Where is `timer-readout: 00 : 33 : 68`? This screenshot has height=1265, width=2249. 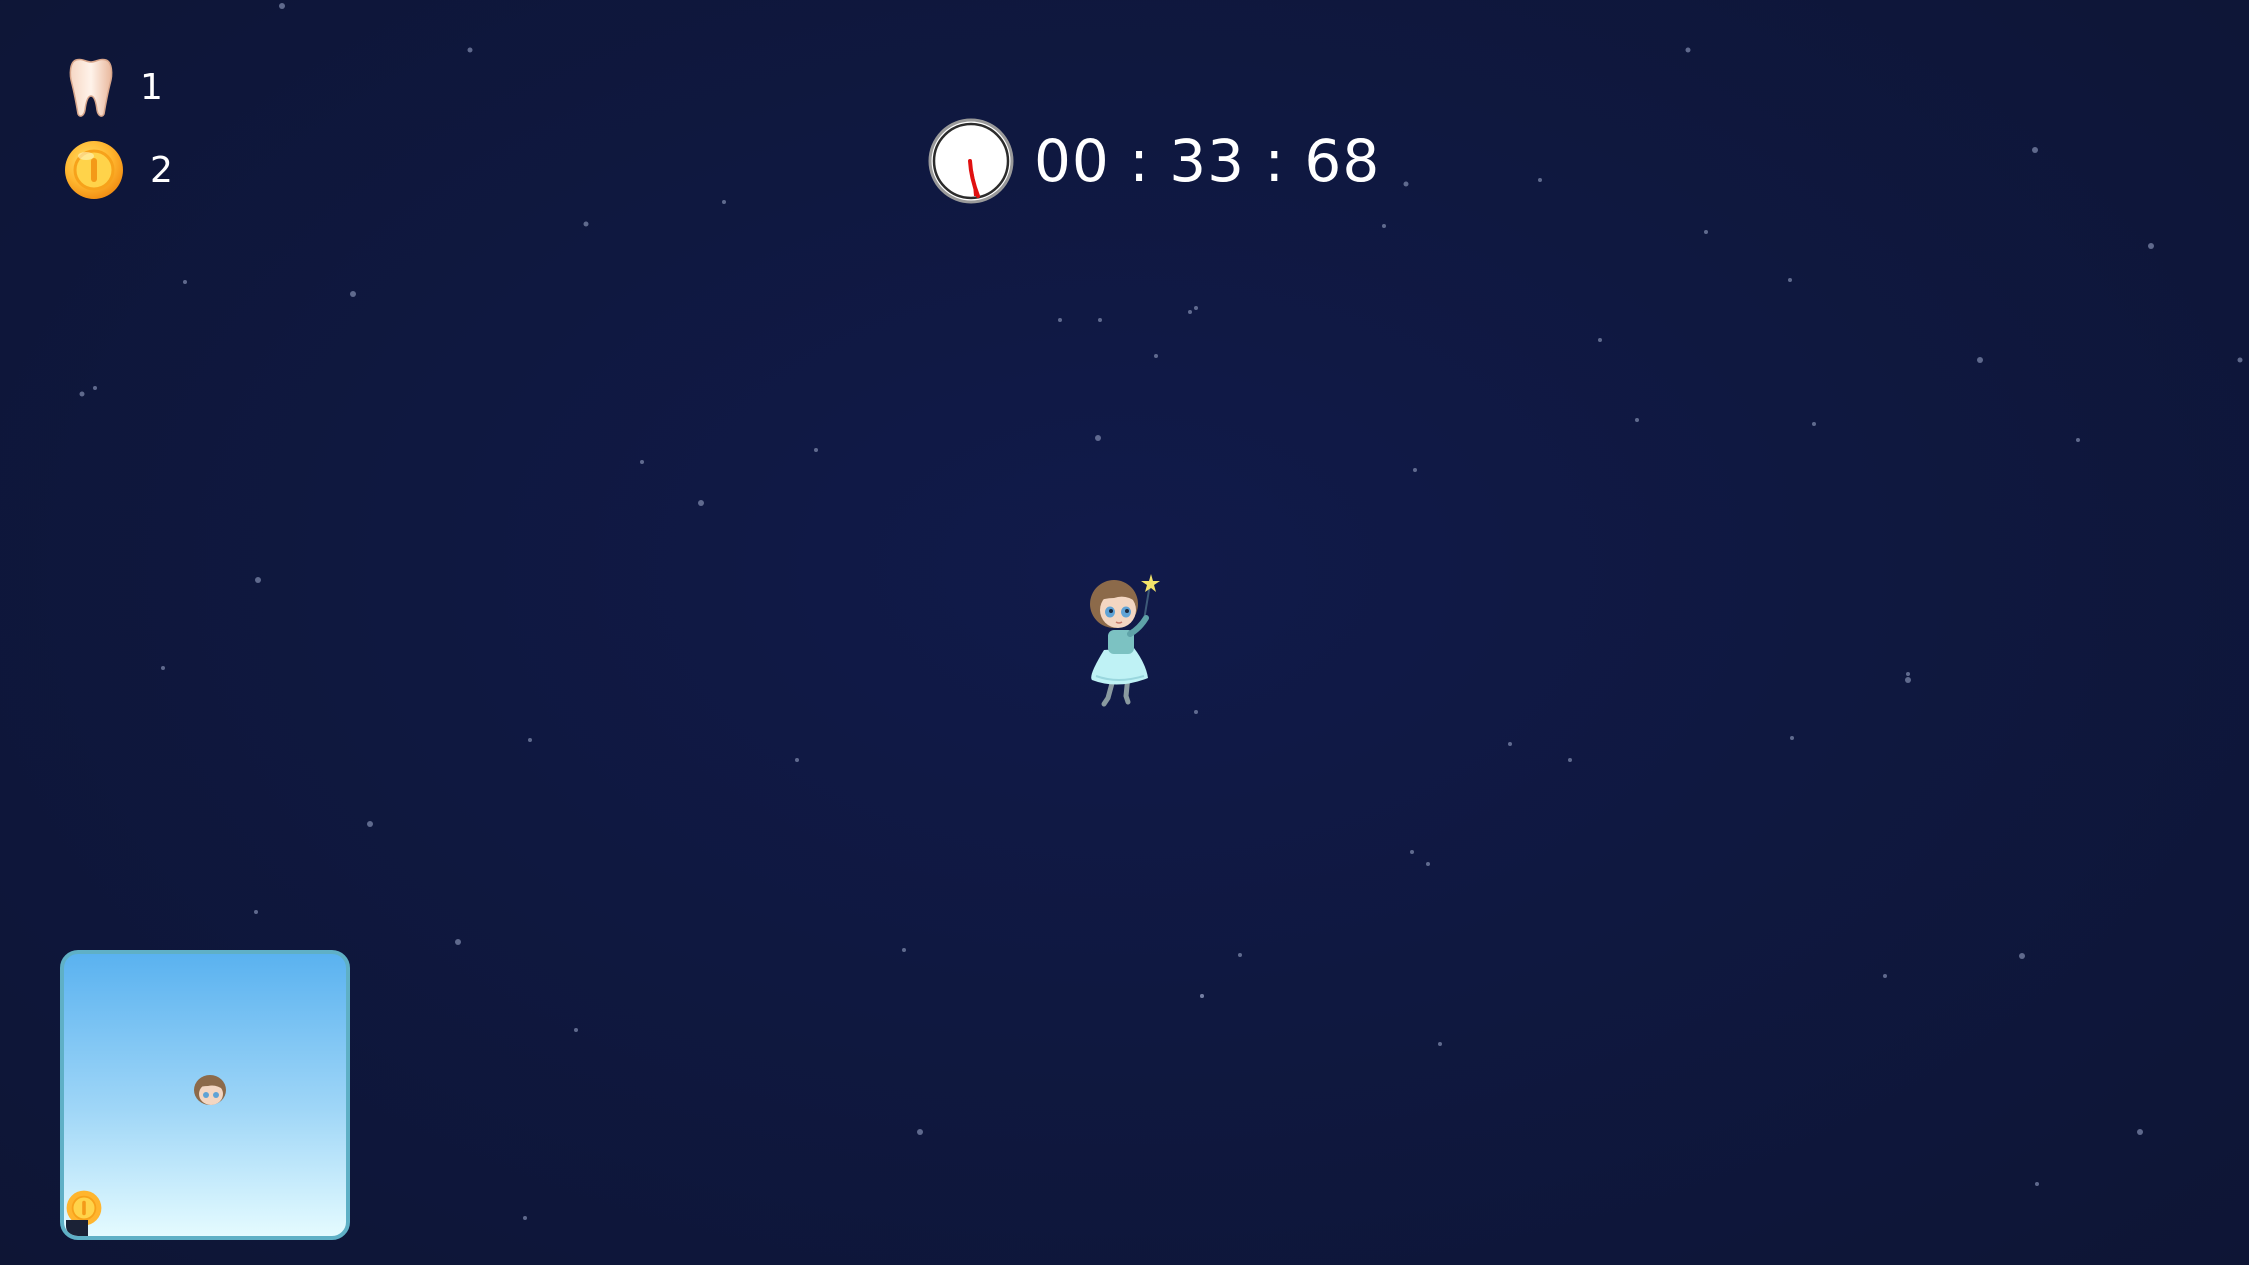 timer-readout: 00 : 33 : 68 is located at coordinates (1207, 161).